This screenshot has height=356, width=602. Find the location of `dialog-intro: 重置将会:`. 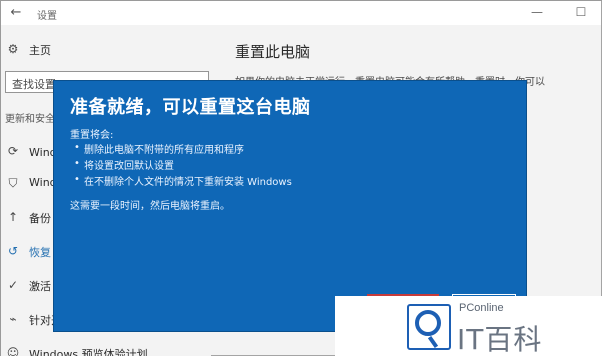

dialog-intro: 重置将会: is located at coordinates (92, 135).